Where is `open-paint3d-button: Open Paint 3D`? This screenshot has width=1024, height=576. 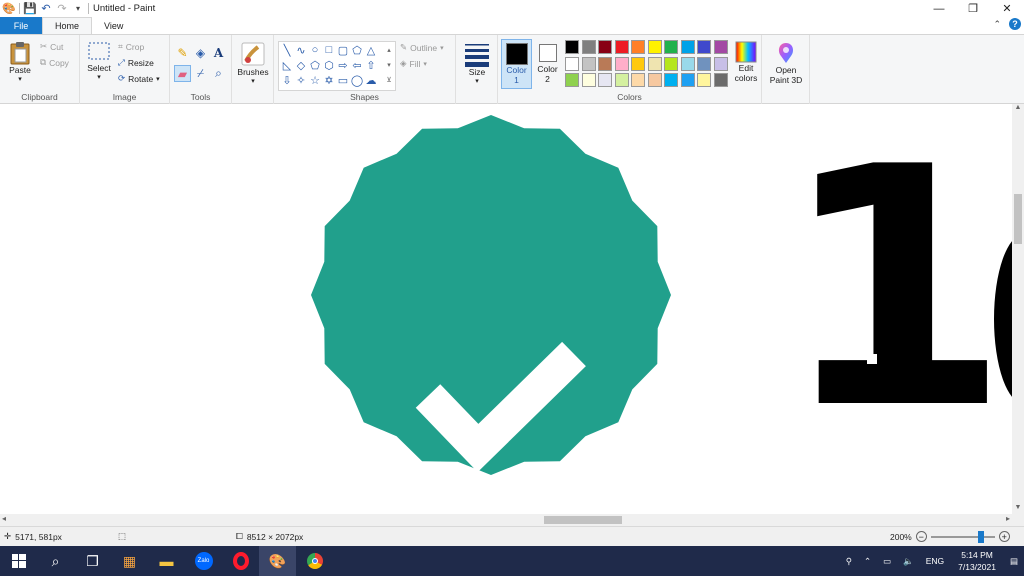
open-paint3d-button: Open Paint 3D is located at coordinates (786, 63).